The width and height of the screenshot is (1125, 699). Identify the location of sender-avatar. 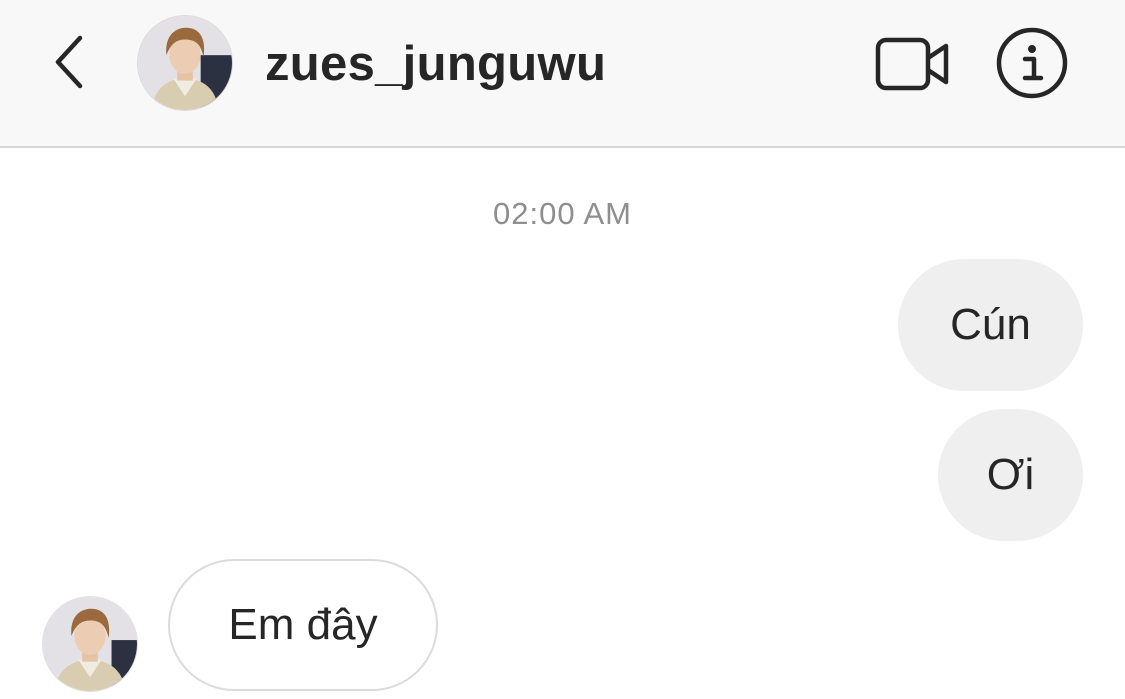
(90, 644).